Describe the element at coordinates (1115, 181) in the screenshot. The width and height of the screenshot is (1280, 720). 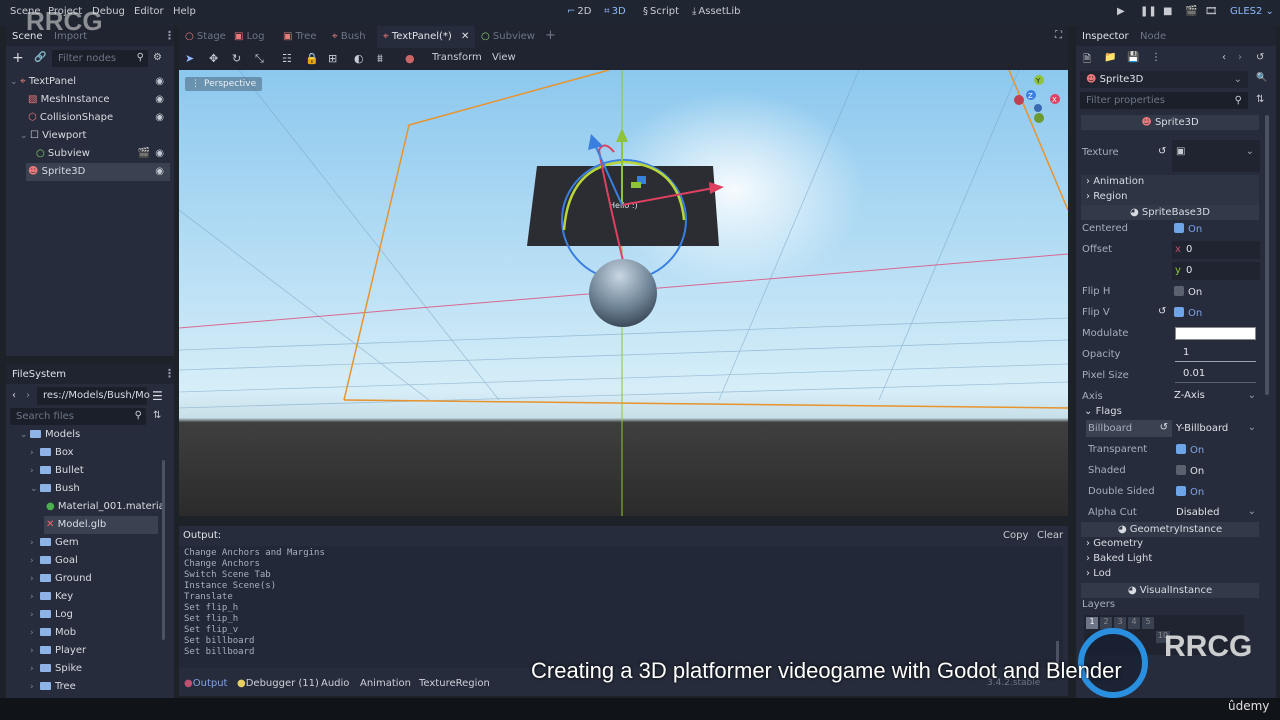
I see `group-animation: › Animation` at that location.